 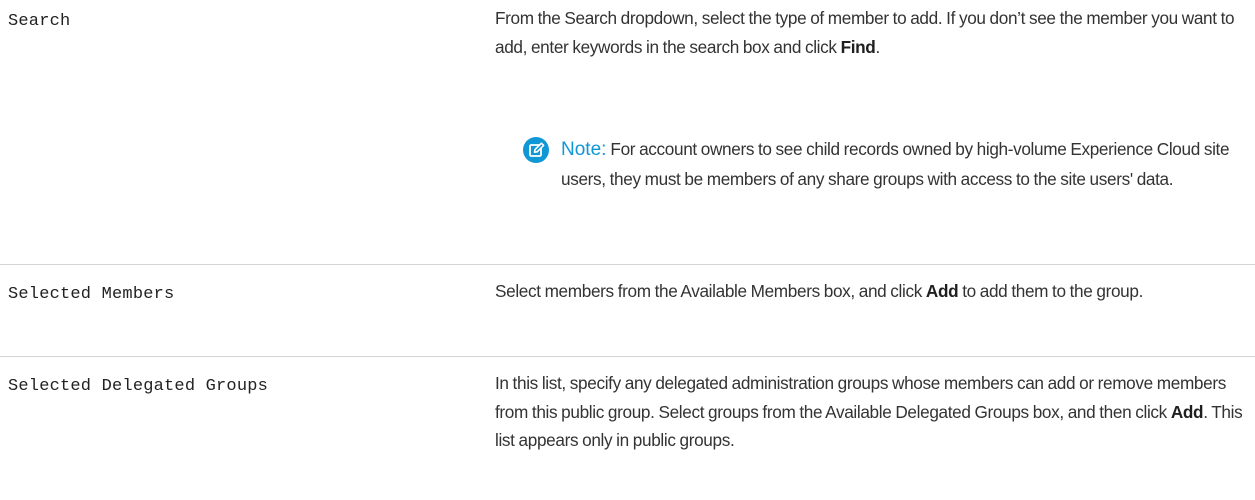 I want to click on field-name-selected-members: Selected Members, so click(x=91, y=294).